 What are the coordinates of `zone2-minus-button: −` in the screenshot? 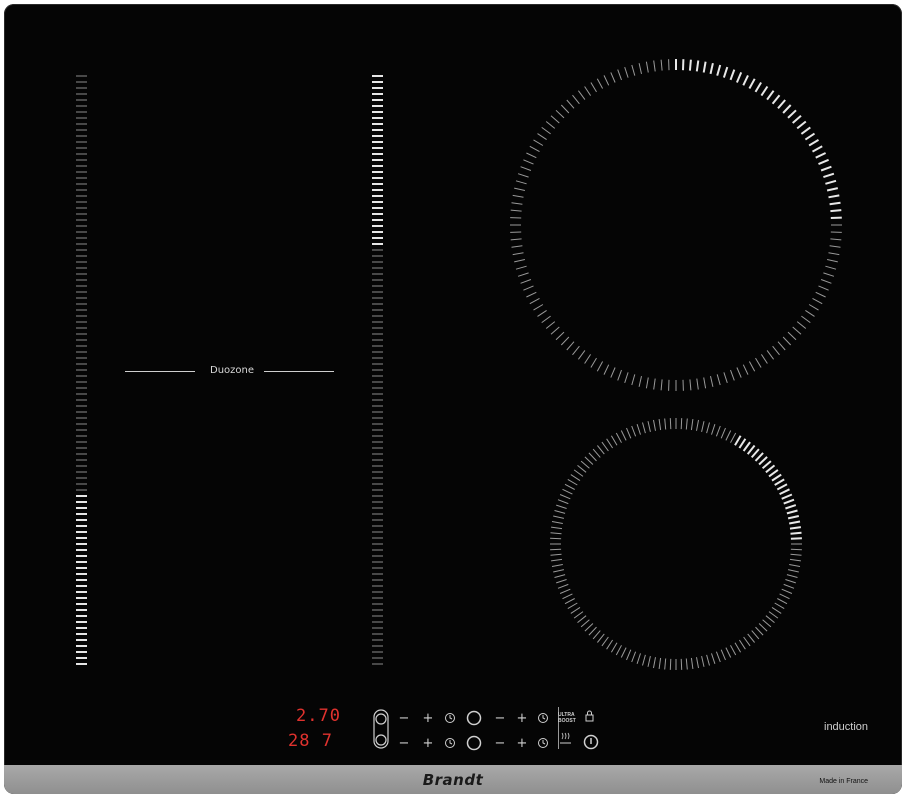 It's located at (404, 743).